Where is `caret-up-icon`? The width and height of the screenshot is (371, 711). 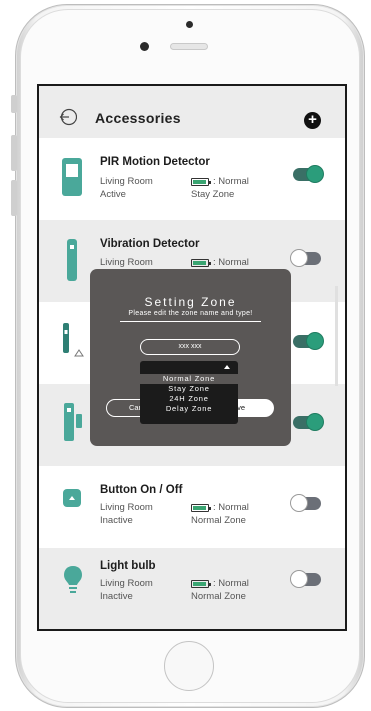
caret-up-icon is located at coordinates (227, 367).